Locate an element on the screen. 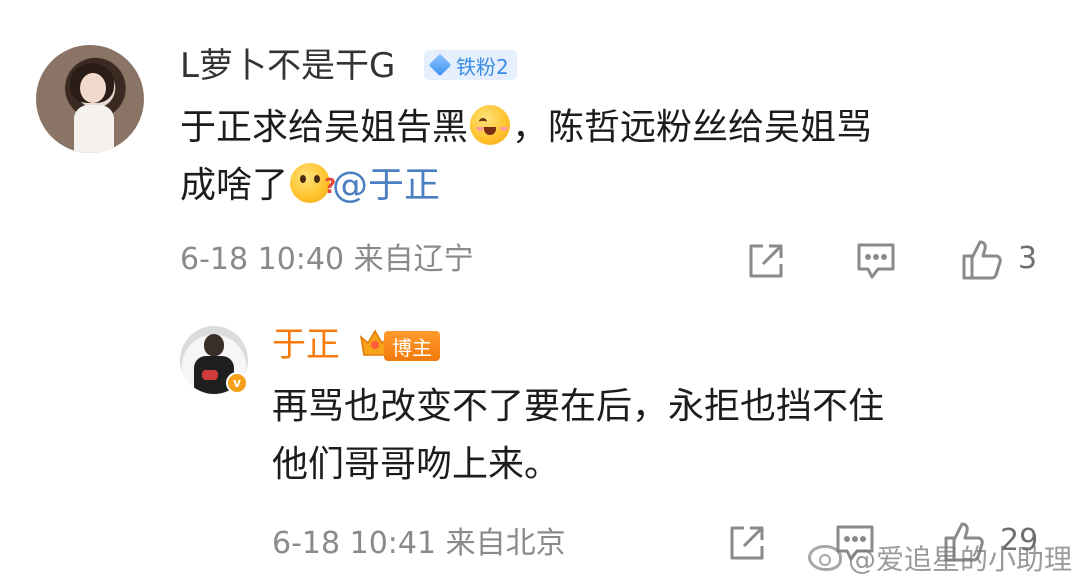  thumbs-up-icon is located at coordinates (982, 260).